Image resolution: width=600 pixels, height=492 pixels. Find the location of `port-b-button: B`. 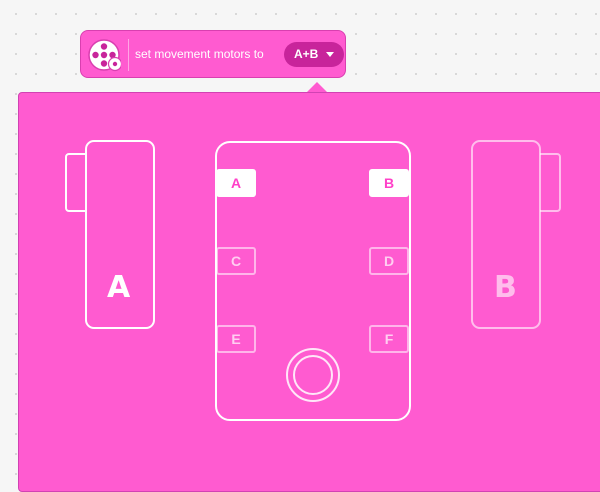

port-b-button: B is located at coordinates (389, 183).